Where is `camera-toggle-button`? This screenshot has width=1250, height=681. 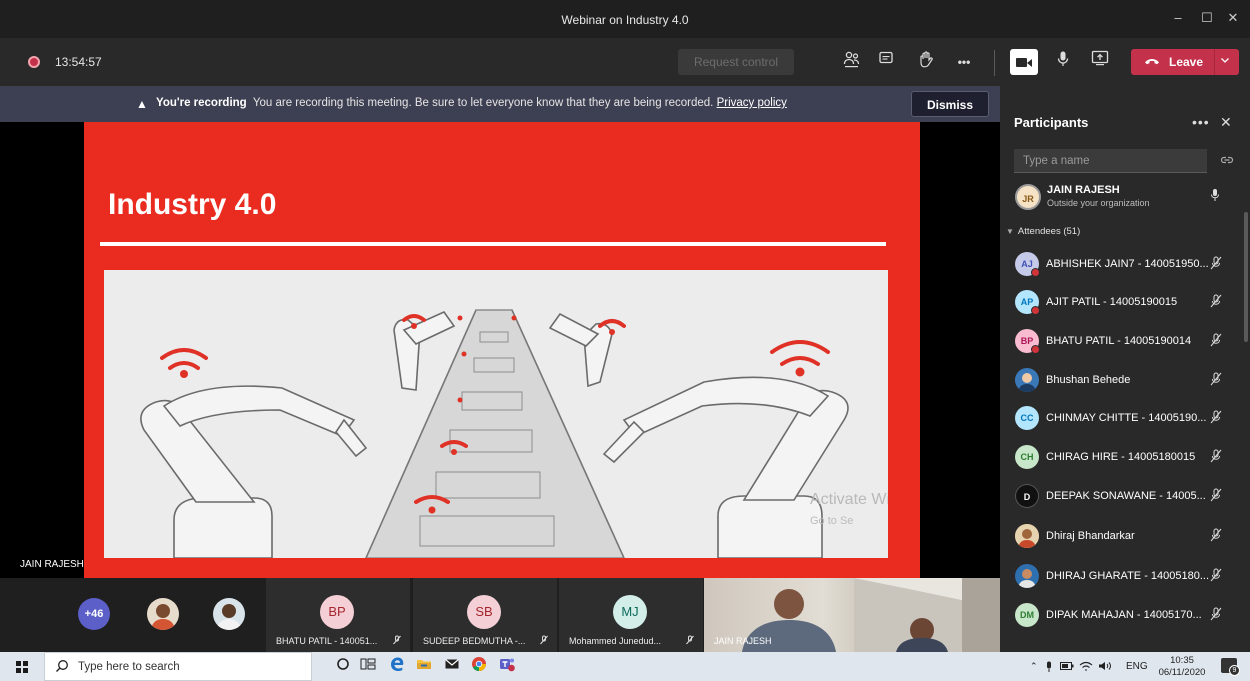 camera-toggle-button is located at coordinates (1024, 62).